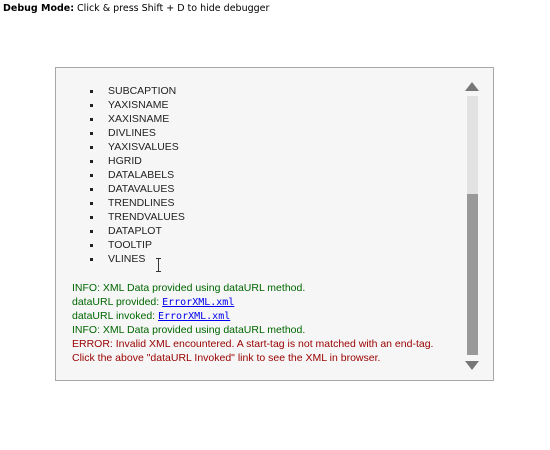  Describe the element at coordinates (472, 86) in the screenshot. I see `triangle-up-icon` at that location.